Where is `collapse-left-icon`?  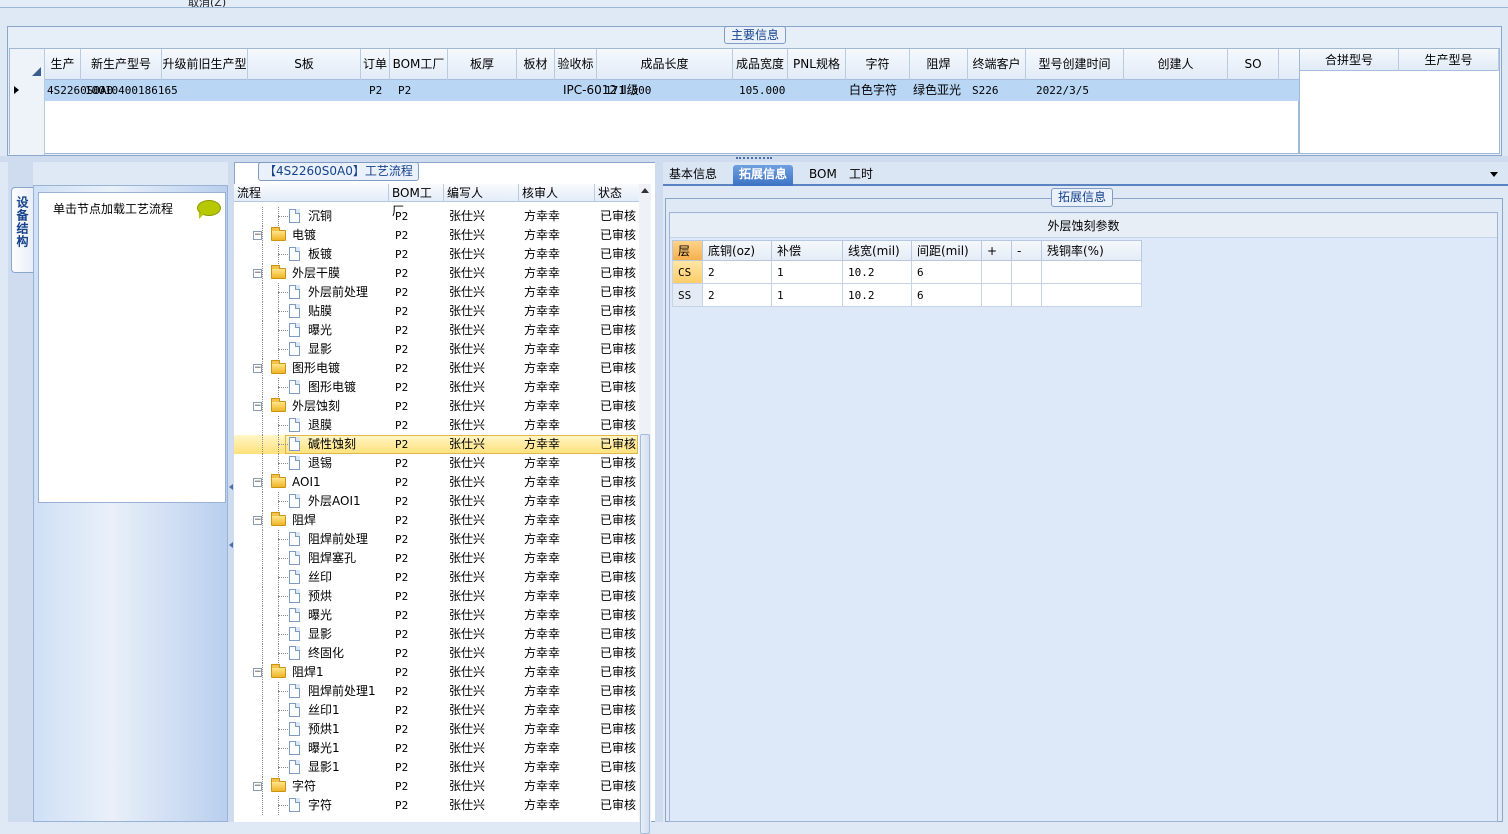 collapse-left-icon is located at coordinates (231, 487).